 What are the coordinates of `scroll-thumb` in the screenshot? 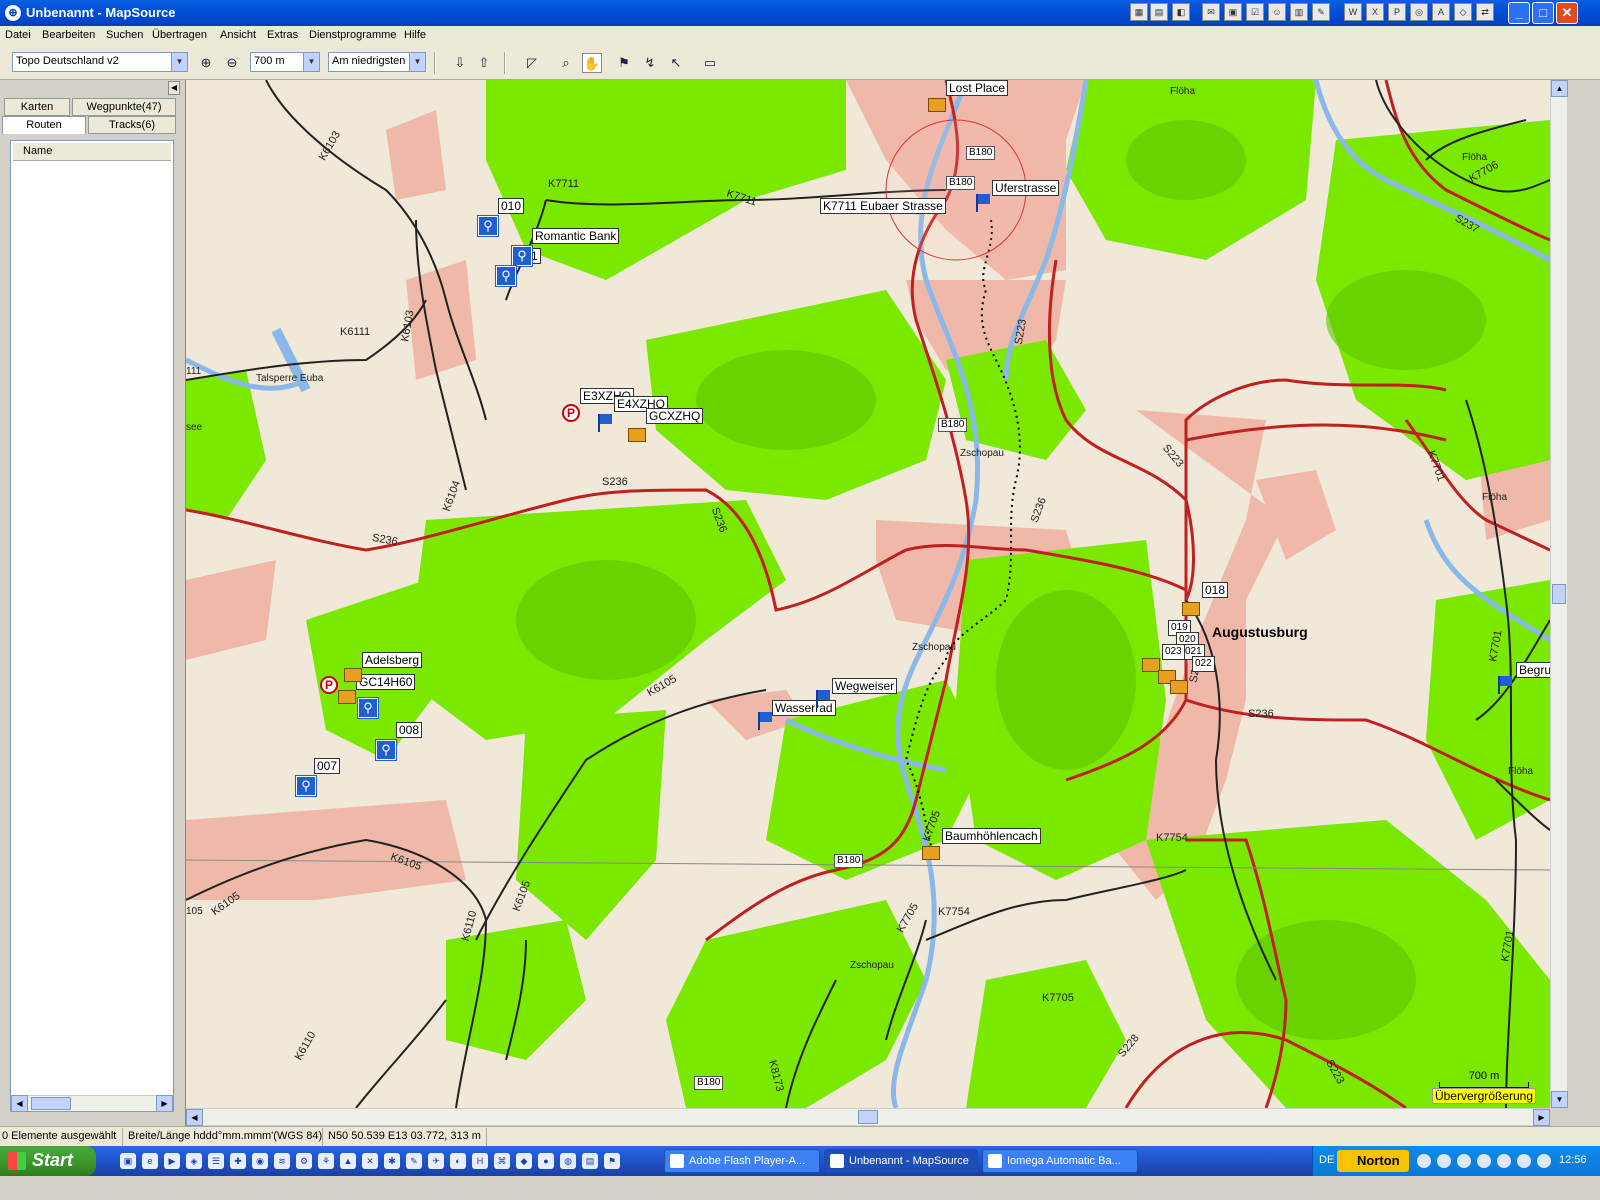 It's located at (51, 1103).